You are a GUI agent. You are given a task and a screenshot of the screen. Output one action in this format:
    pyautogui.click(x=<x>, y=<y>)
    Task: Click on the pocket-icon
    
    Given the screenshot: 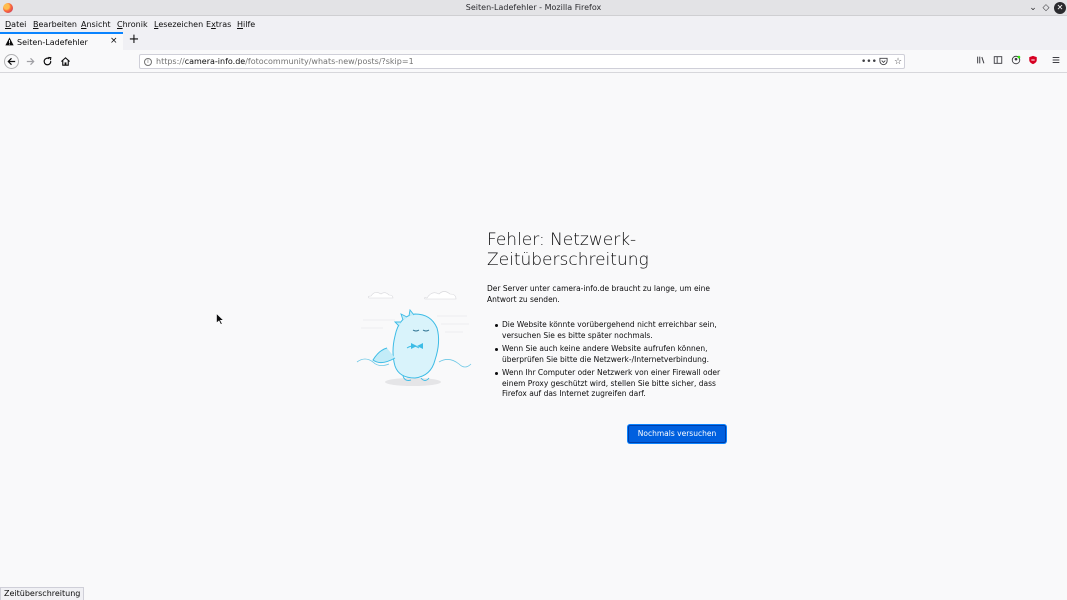 What is the action you would take?
    pyautogui.click(x=883, y=62)
    